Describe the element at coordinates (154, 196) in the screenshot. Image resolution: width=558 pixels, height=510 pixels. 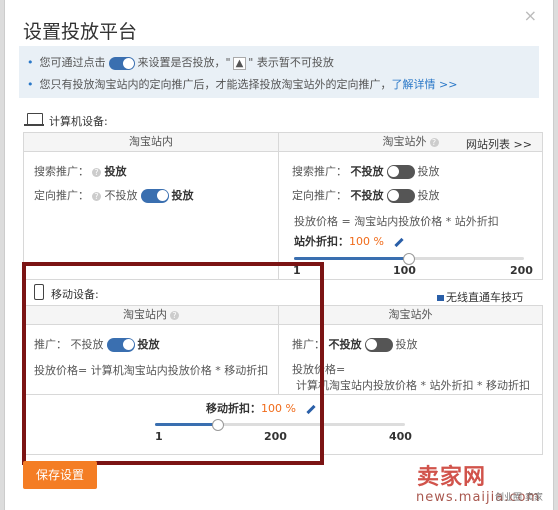
I see `pc-inside-target-toggle` at that location.